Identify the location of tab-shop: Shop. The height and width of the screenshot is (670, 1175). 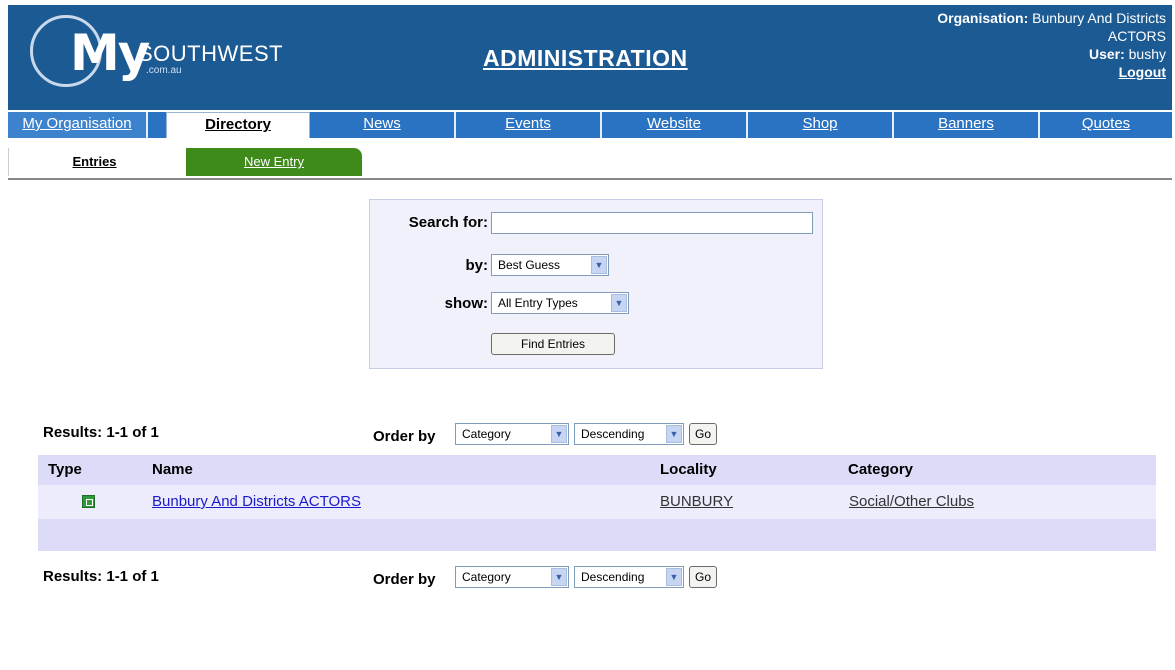
(821, 125).